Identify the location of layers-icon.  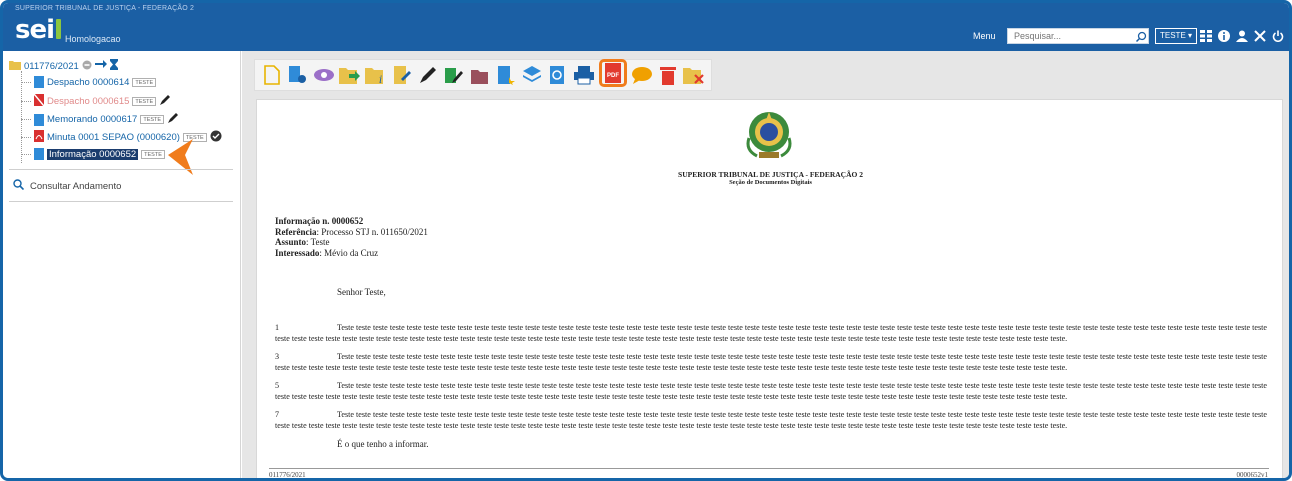
(532, 75).